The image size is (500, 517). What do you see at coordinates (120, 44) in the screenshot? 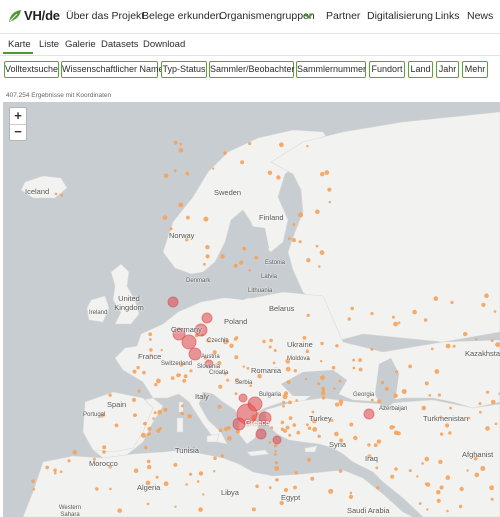
I see `tab-datasets: Datasets` at bounding box center [120, 44].